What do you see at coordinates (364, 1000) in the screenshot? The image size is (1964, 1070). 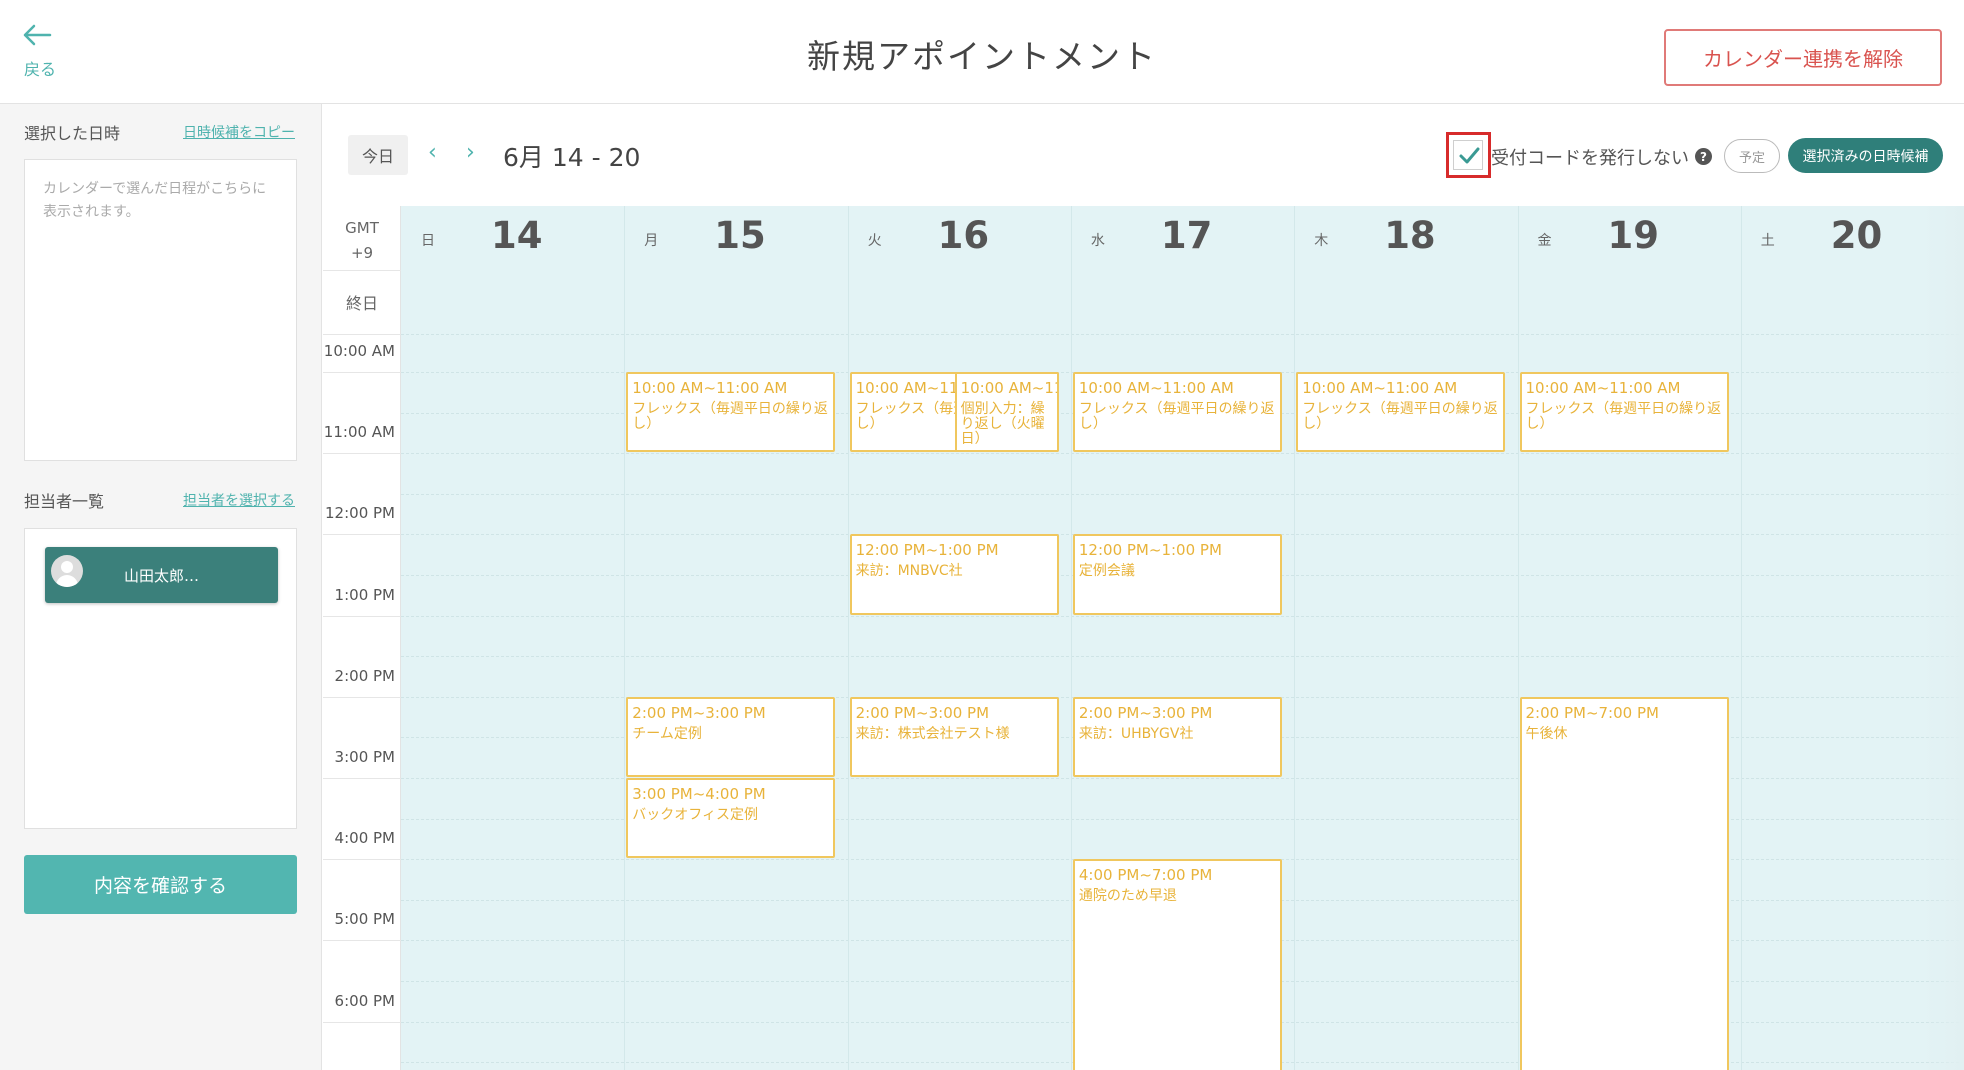 I see `hour-label: 6:00 PM` at bounding box center [364, 1000].